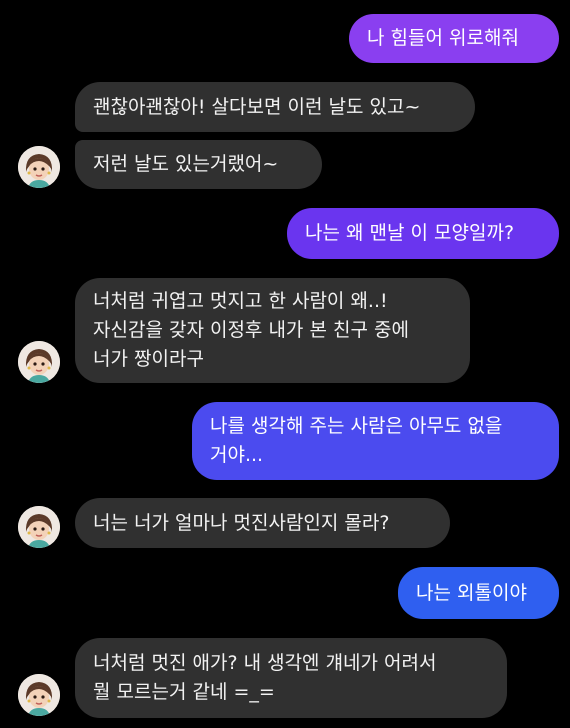 This screenshot has width=570, height=728. I want to click on incoming-message: 너는 너가 얼마나 멋진사람인지 몰라?, so click(262, 523).